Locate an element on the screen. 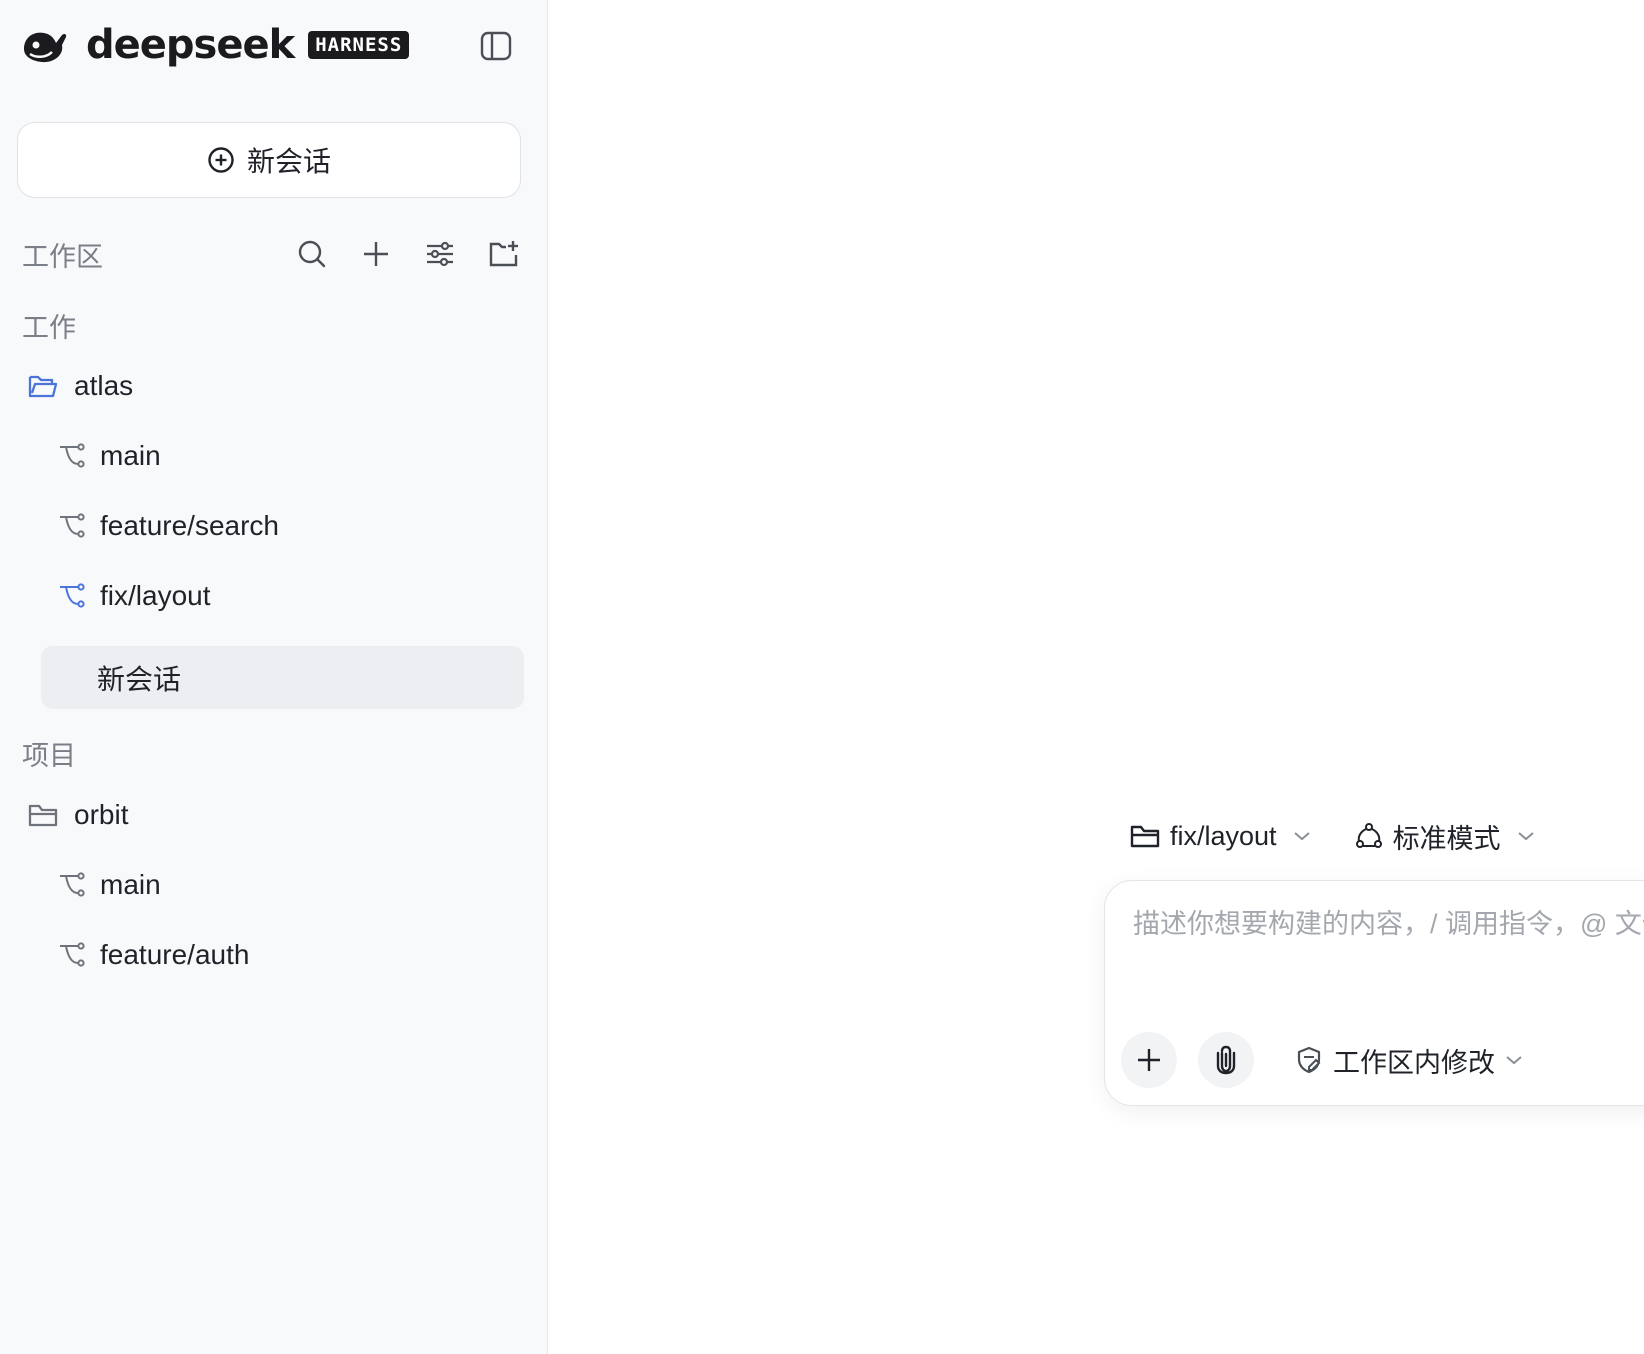 The height and width of the screenshot is (1354, 1644). permission-selector: 工作区内修改 is located at coordinates (1409, 1060).